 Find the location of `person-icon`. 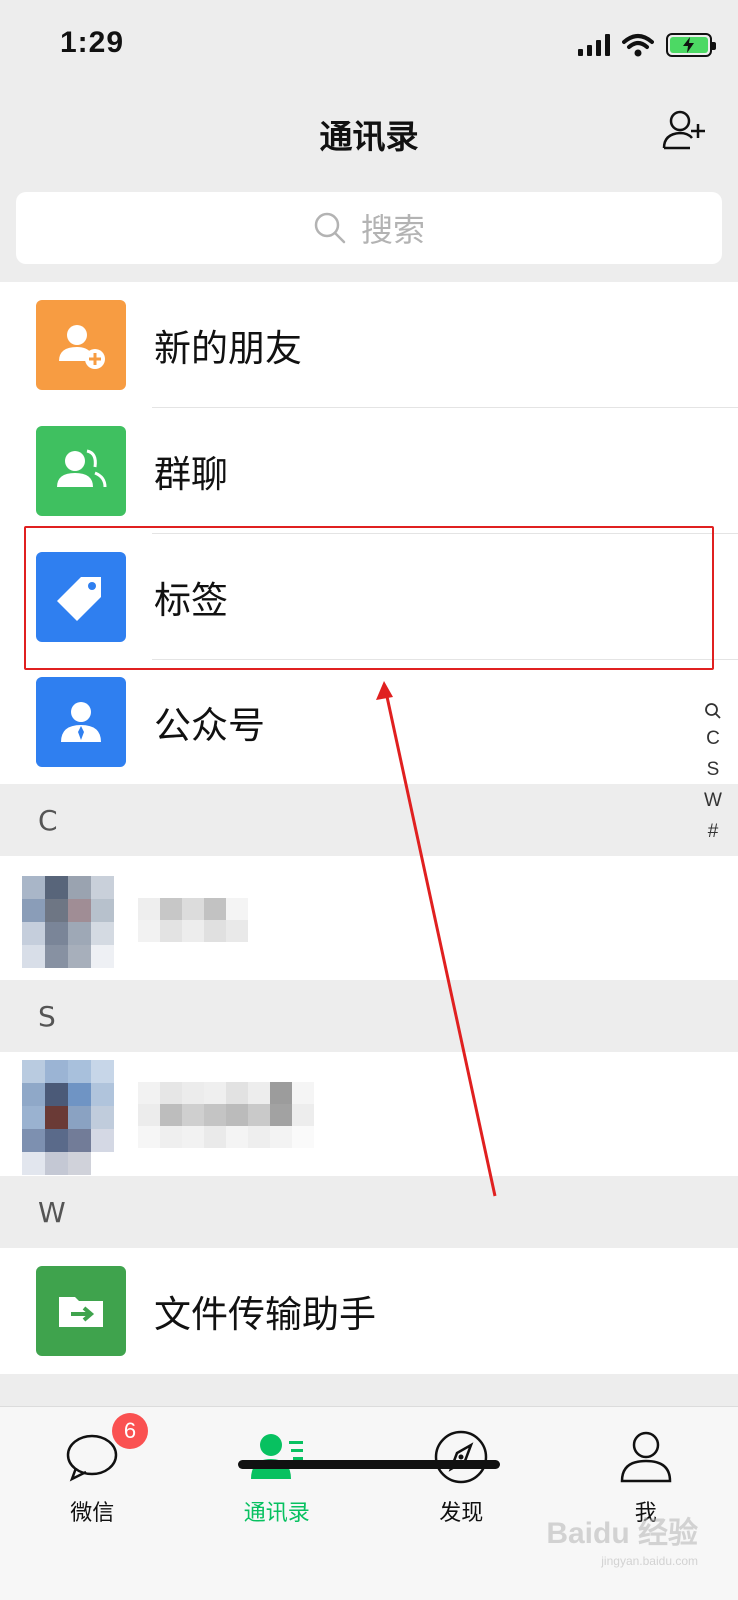

person-icon is located at coordinates (646, 1457).